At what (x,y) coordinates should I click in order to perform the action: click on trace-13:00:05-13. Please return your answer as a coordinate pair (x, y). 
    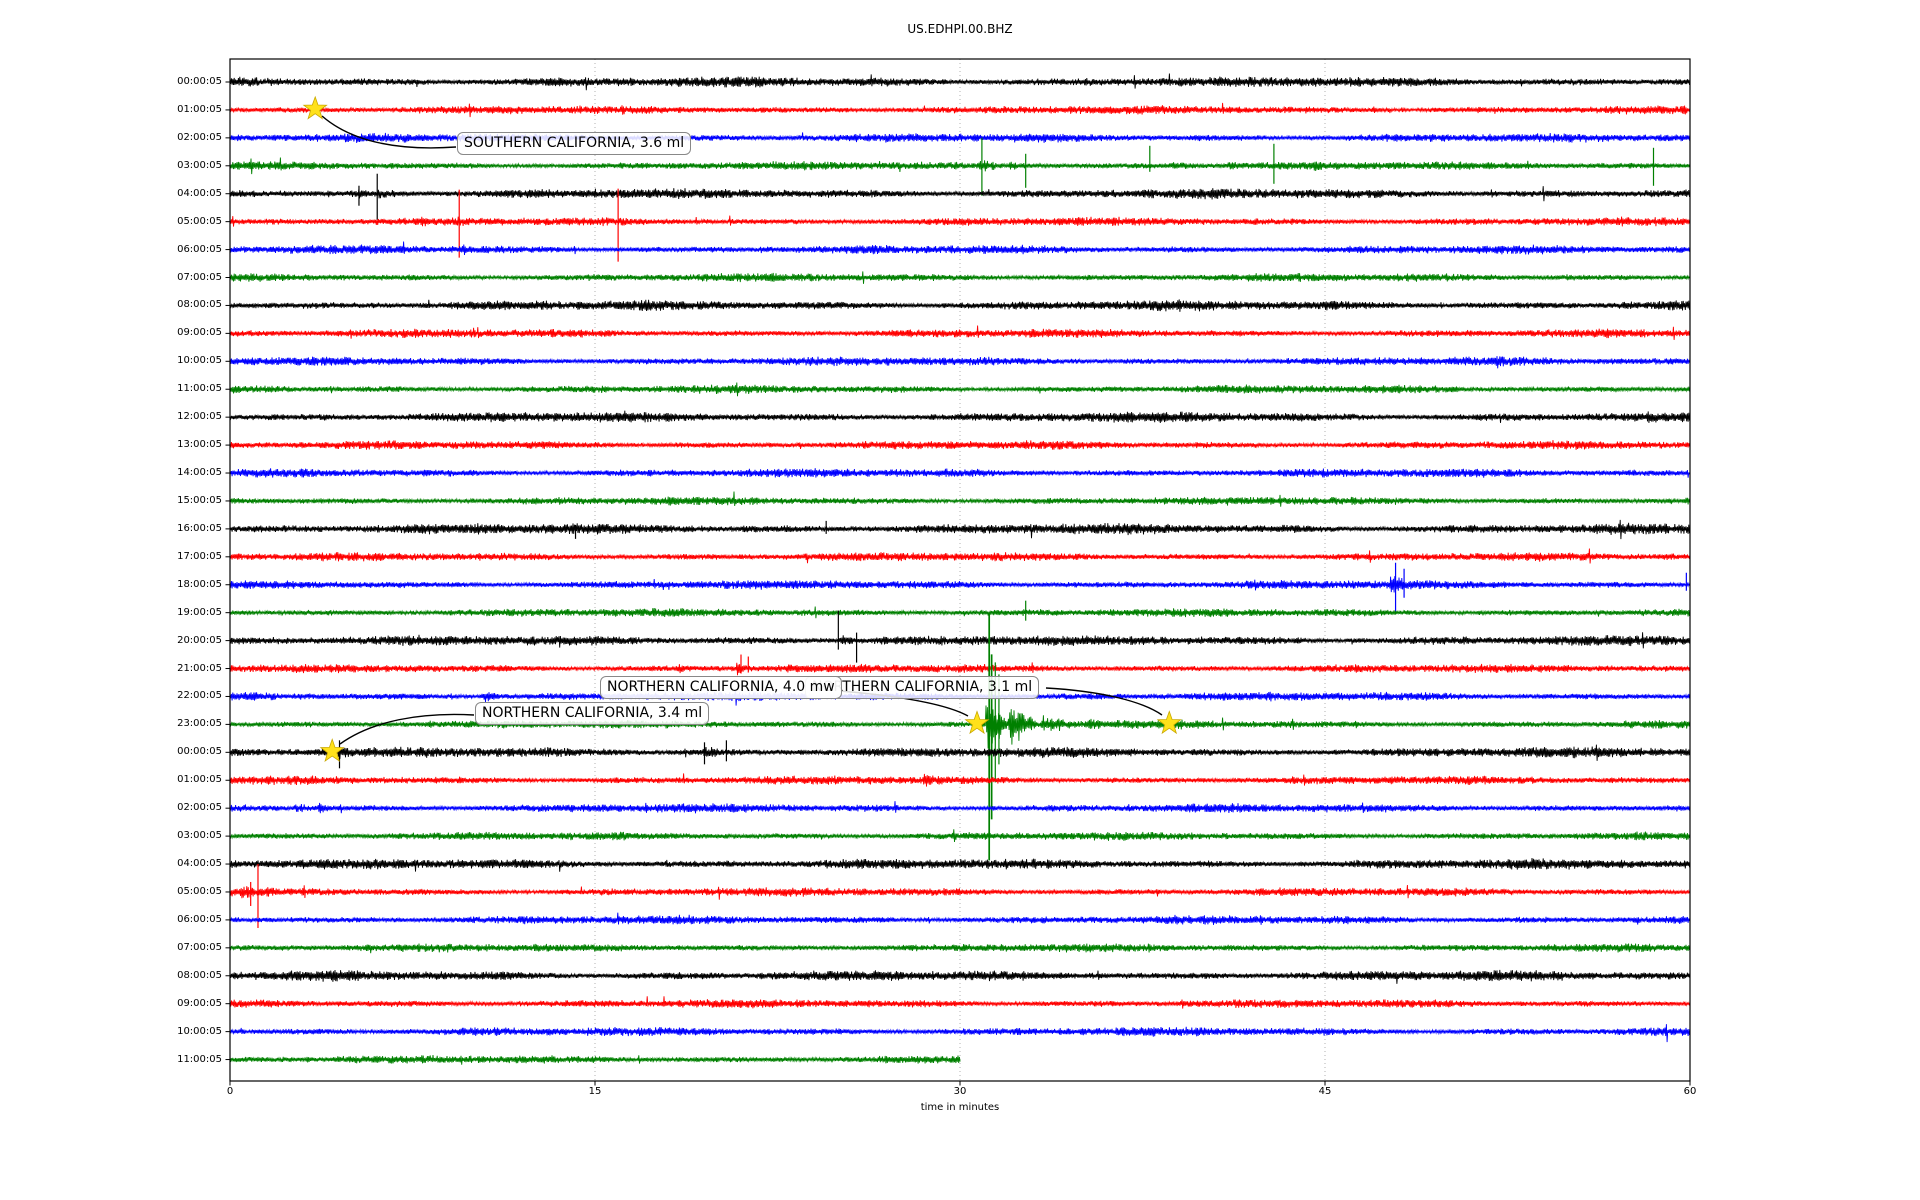
    Looking at the image, I should click on (959, 445).